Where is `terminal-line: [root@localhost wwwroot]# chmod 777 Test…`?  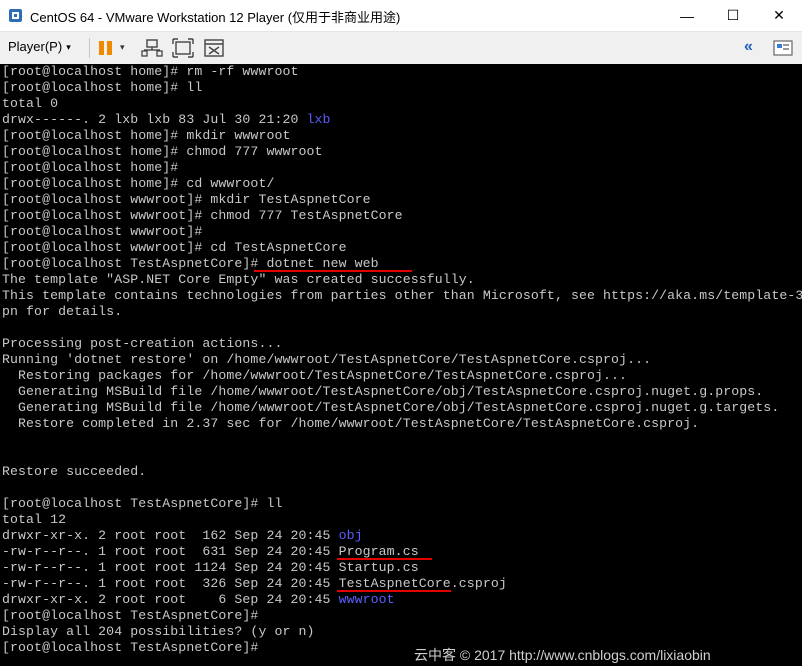 terminal-line: [root@localhost wwwroot]# chmod 777 Test… is located at coordinates (202, 216).